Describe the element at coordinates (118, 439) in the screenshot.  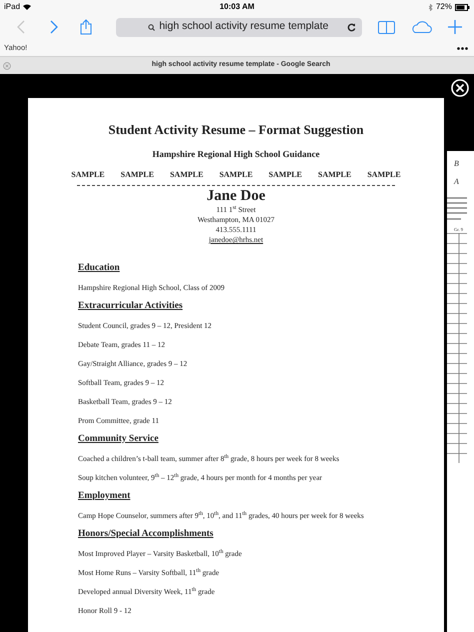
I see `section-heading: Community Service` at that location.